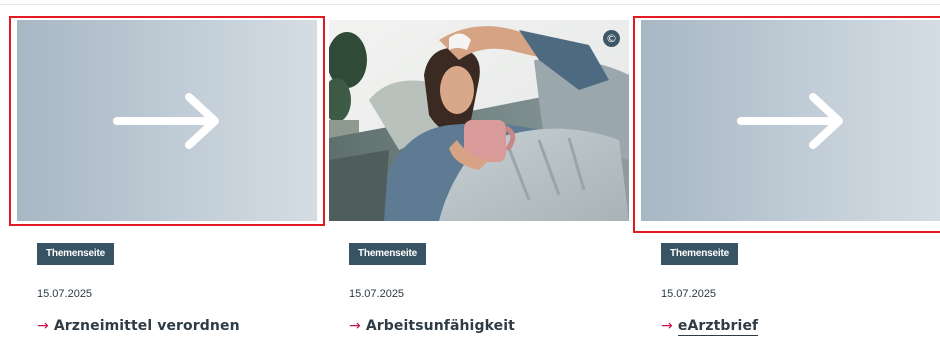 The width and height of the screenshot is (940, 346). What do you see at coordinates (611, 38) in the screenshot?
I see `copyright-icon: ©` at bounding box center [611, 38].